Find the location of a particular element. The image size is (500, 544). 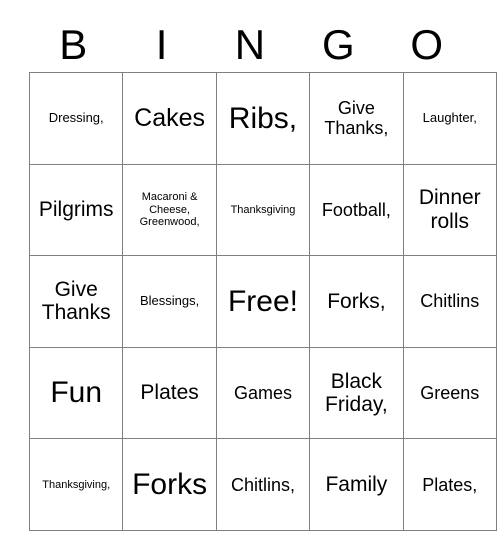

bingo-cell: Chitlins, is located at coordinates (263, 484).